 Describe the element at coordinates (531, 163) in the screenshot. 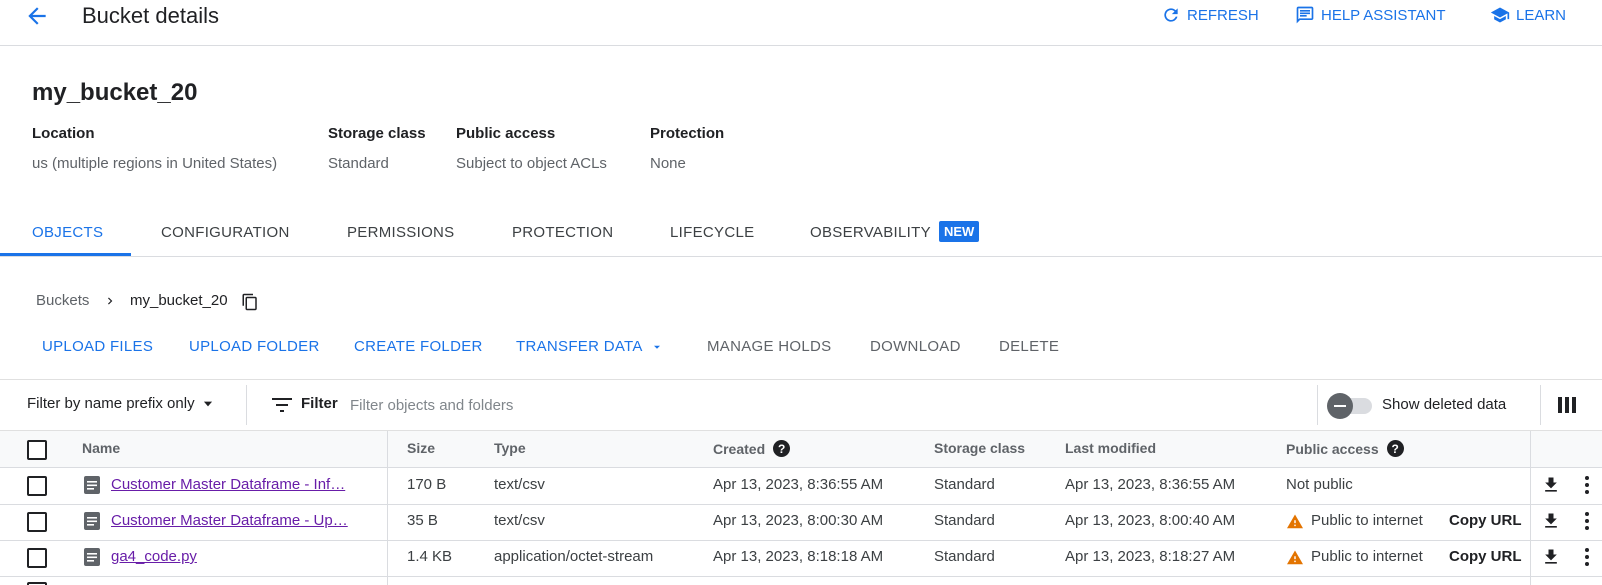

I see `public-access-value: Subject to object ACLs` at that location.